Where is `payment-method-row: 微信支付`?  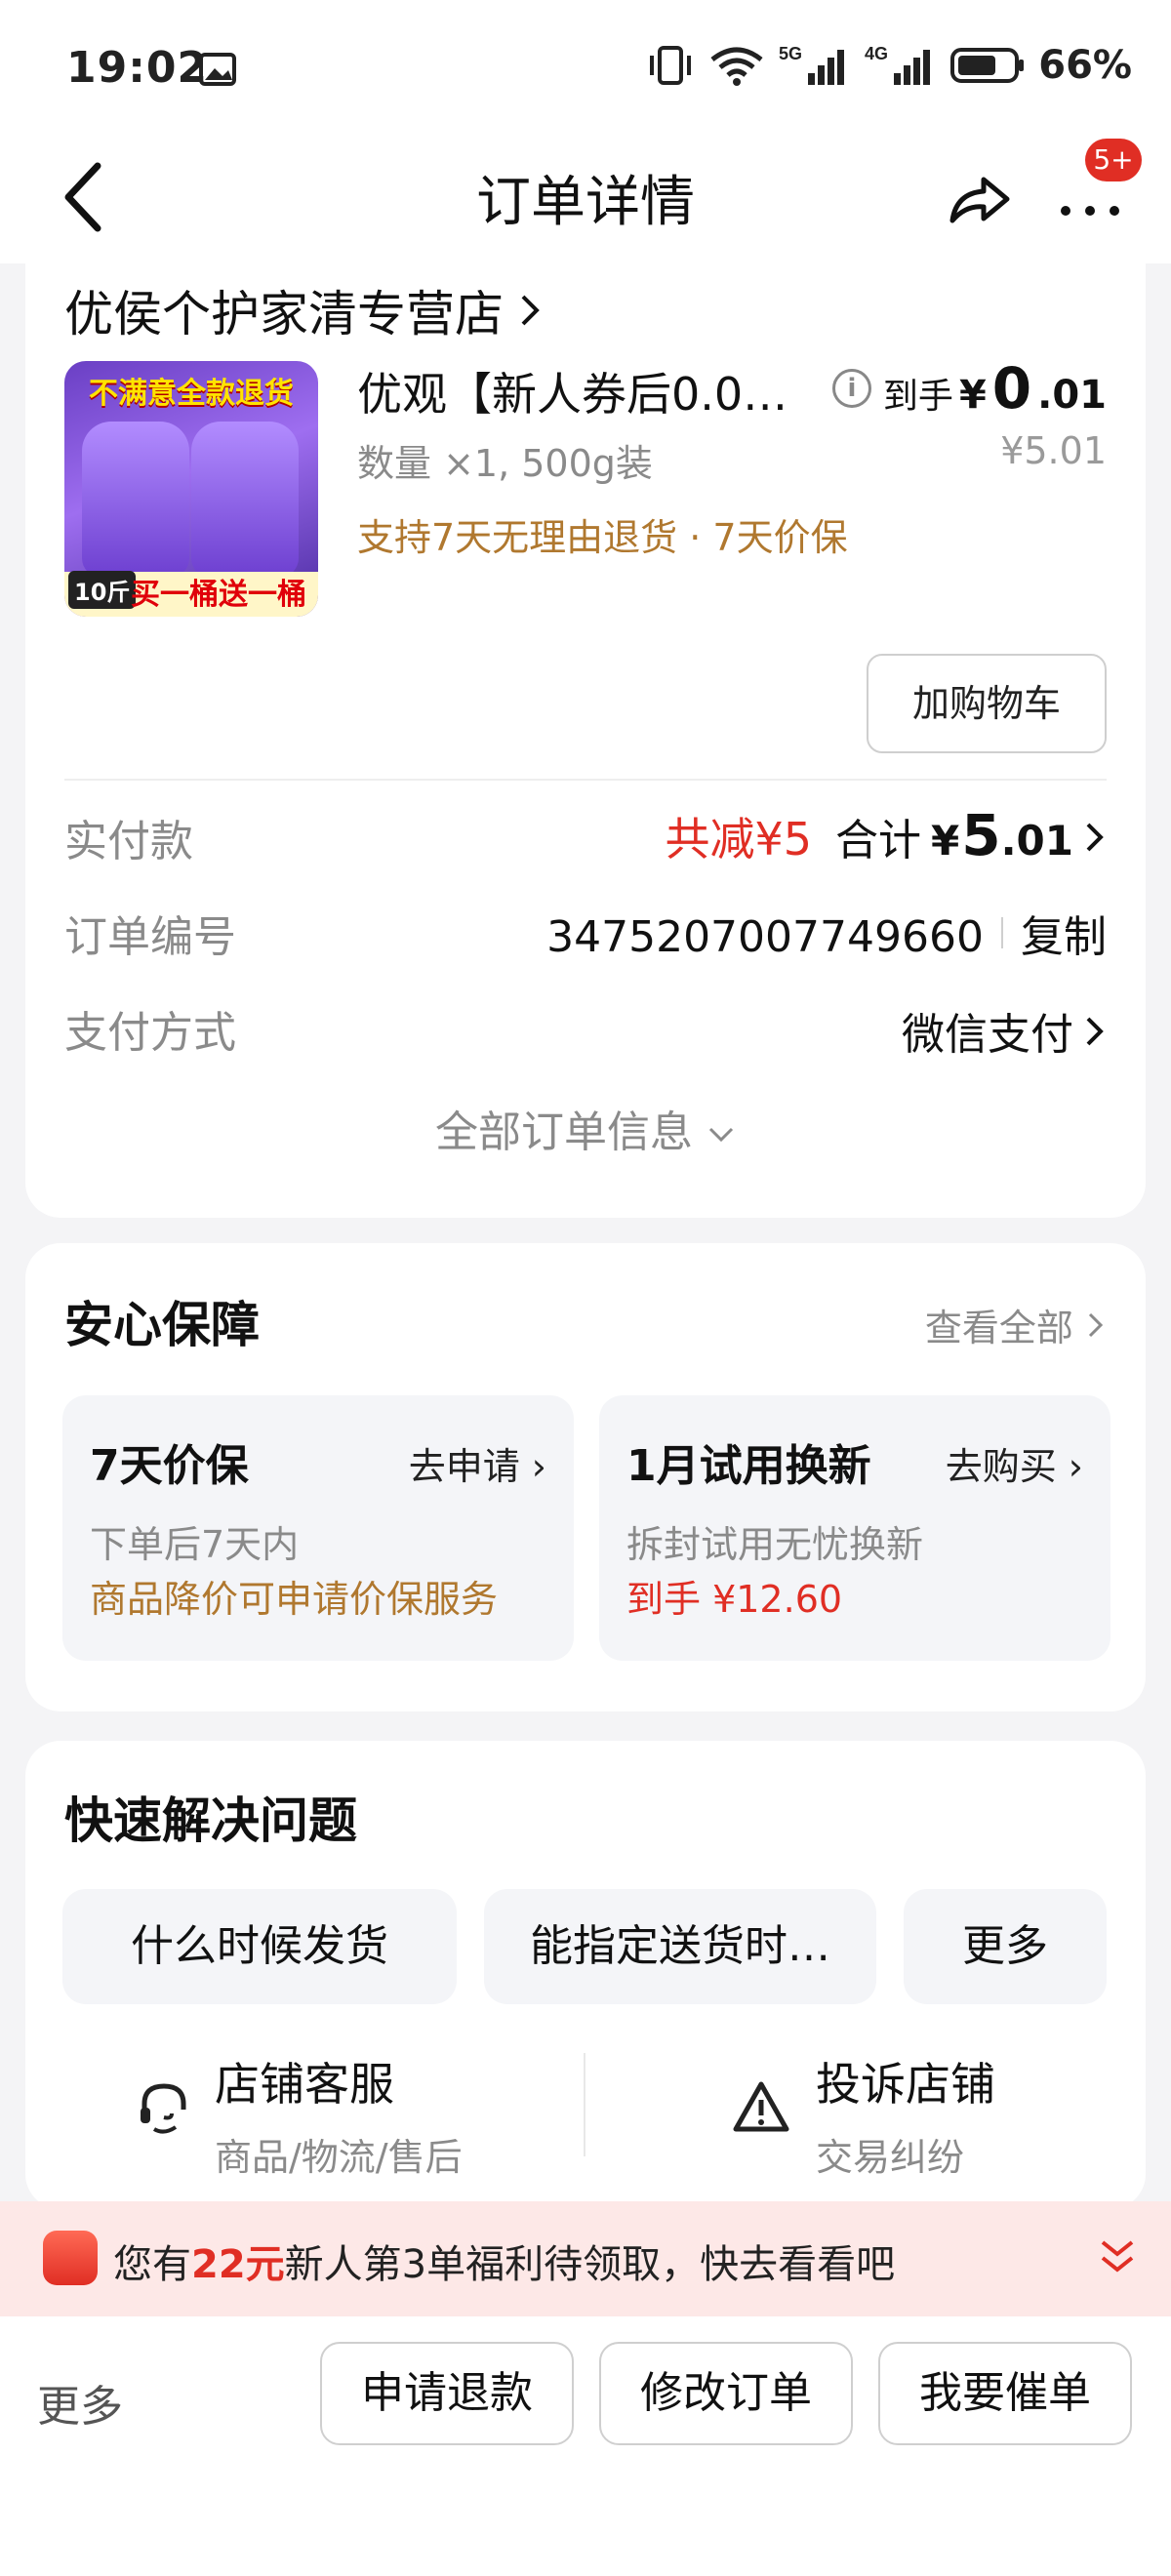
payment-method-row: 微信支付 is located at coordinates (1004, 1030).